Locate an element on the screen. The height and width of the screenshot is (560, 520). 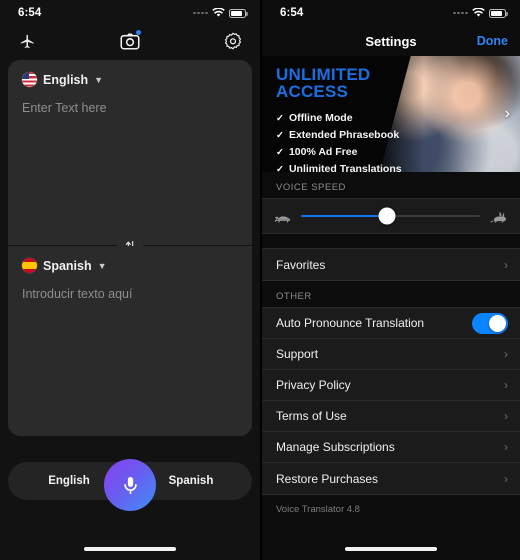
section-gap is located at coordinates (391, 241).